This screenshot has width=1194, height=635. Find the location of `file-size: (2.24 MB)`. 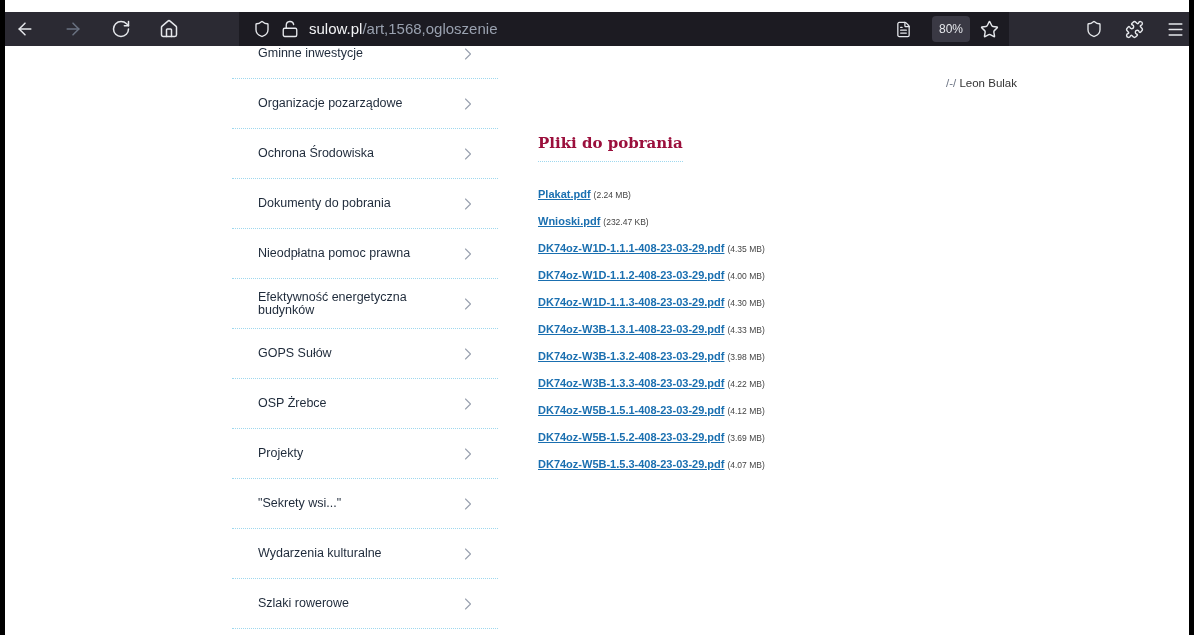

file-size: (2.24 MB) is located at coordinates (612, 195).